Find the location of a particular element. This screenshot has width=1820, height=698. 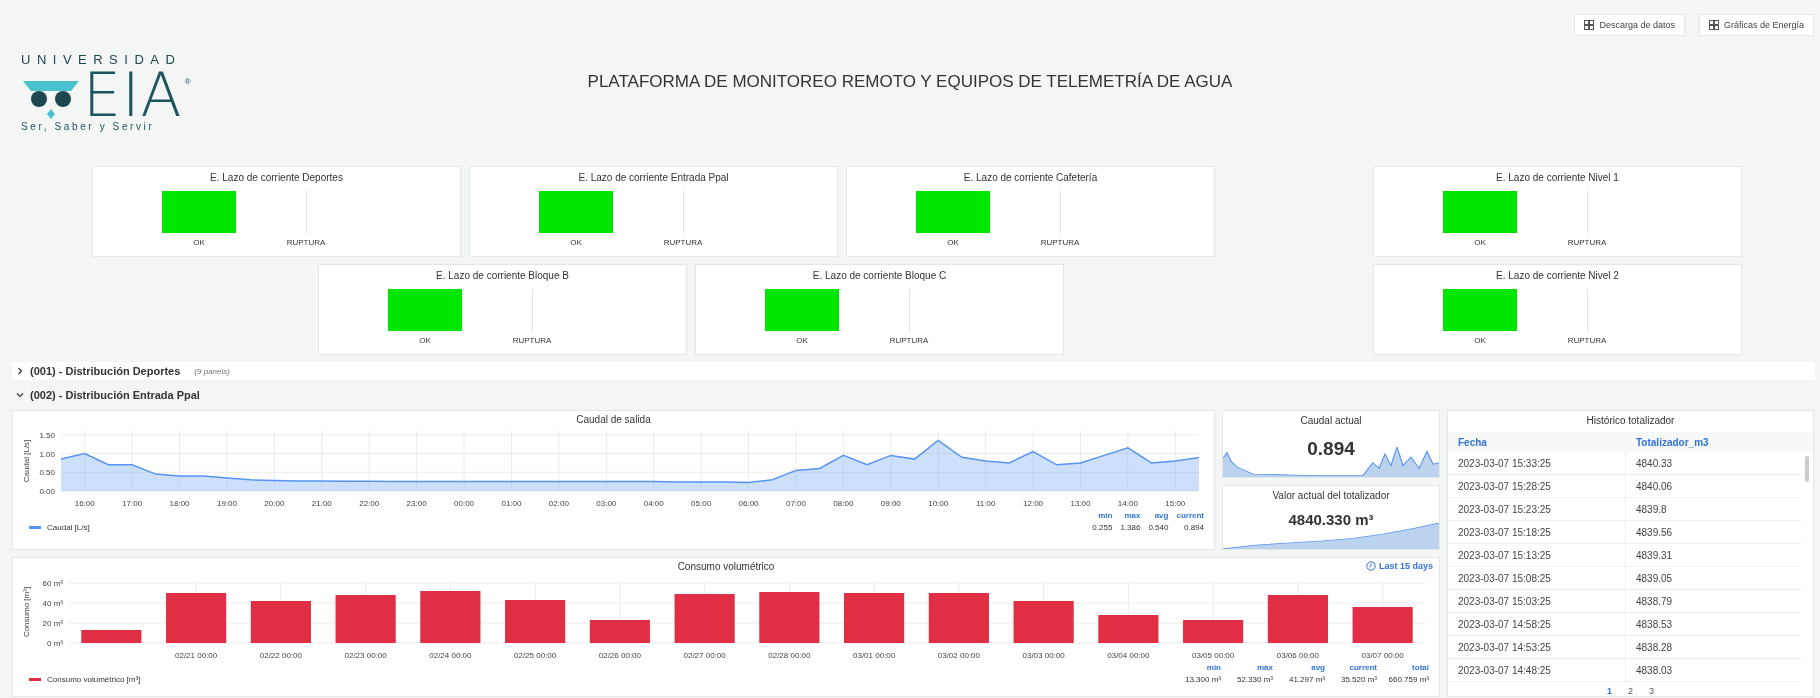

axis-tick-label: 0 m³ is located at coordinates (55, 643).